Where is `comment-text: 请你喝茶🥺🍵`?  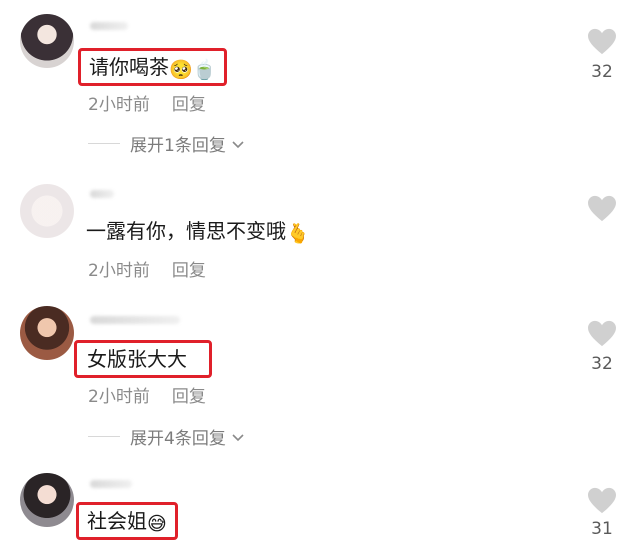 comment-text: 请你喝茶🥺🍵 is located at coordinates (153, 67).